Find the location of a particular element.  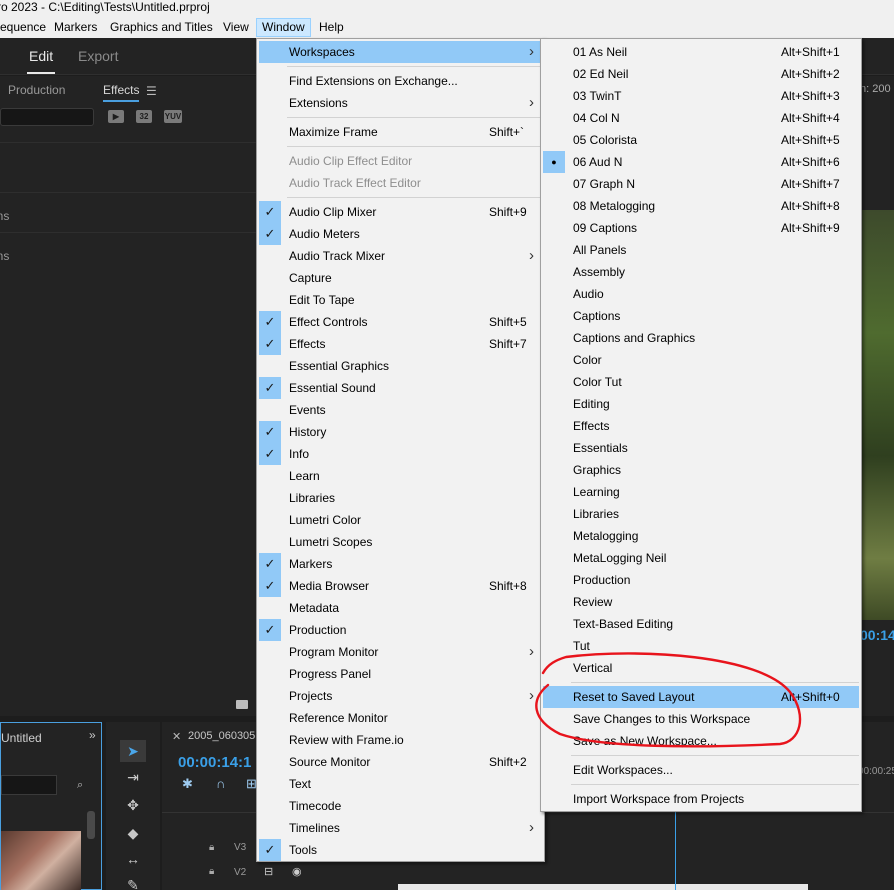

workspace-item-03-twint: 03 TwinT Alt+Shift+3 is located at coordinates (701, 96).